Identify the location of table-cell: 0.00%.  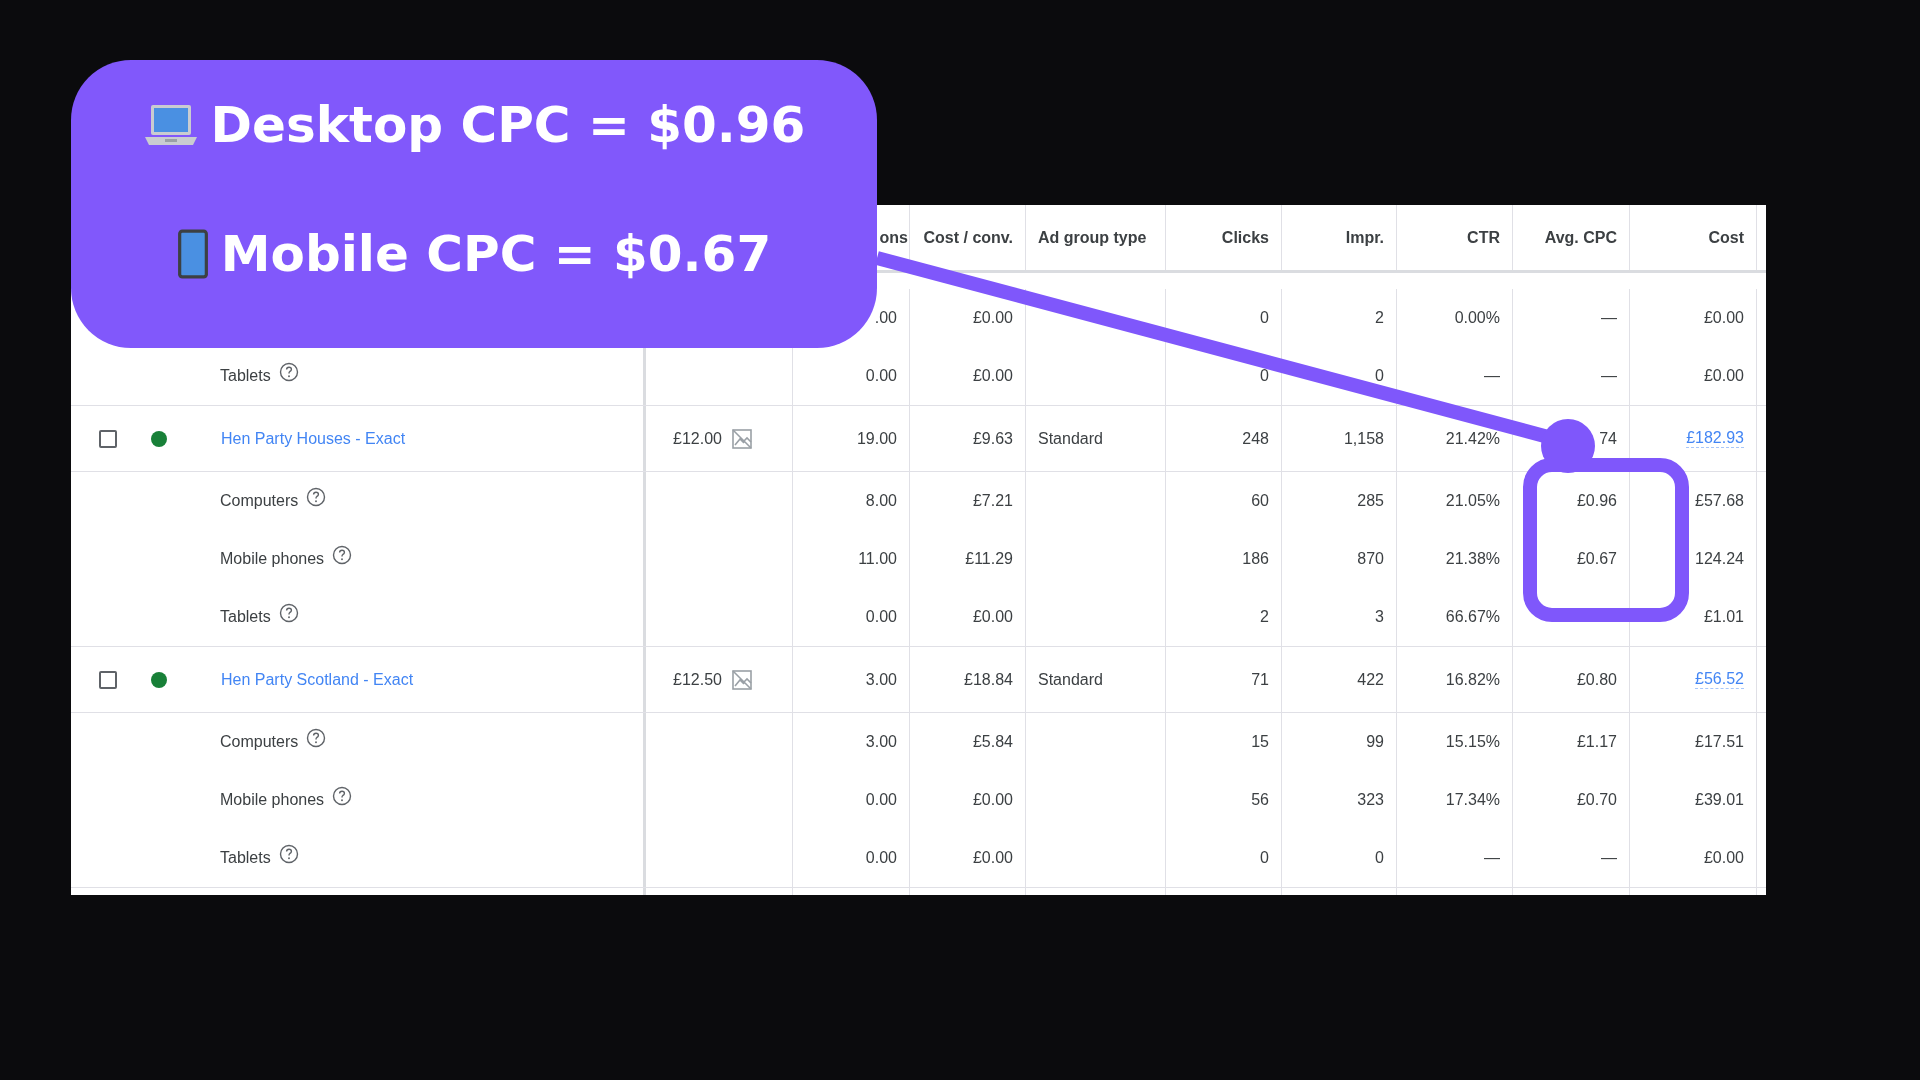
(1477, 318).